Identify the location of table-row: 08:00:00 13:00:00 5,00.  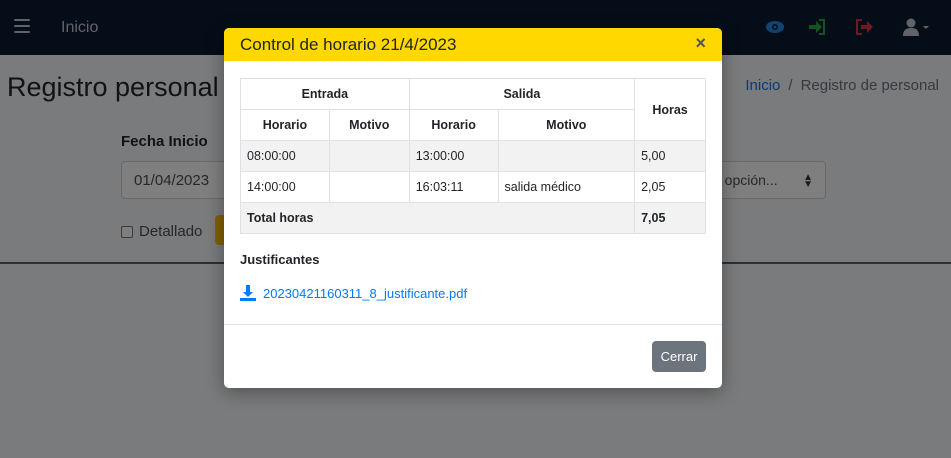
(473, 156).